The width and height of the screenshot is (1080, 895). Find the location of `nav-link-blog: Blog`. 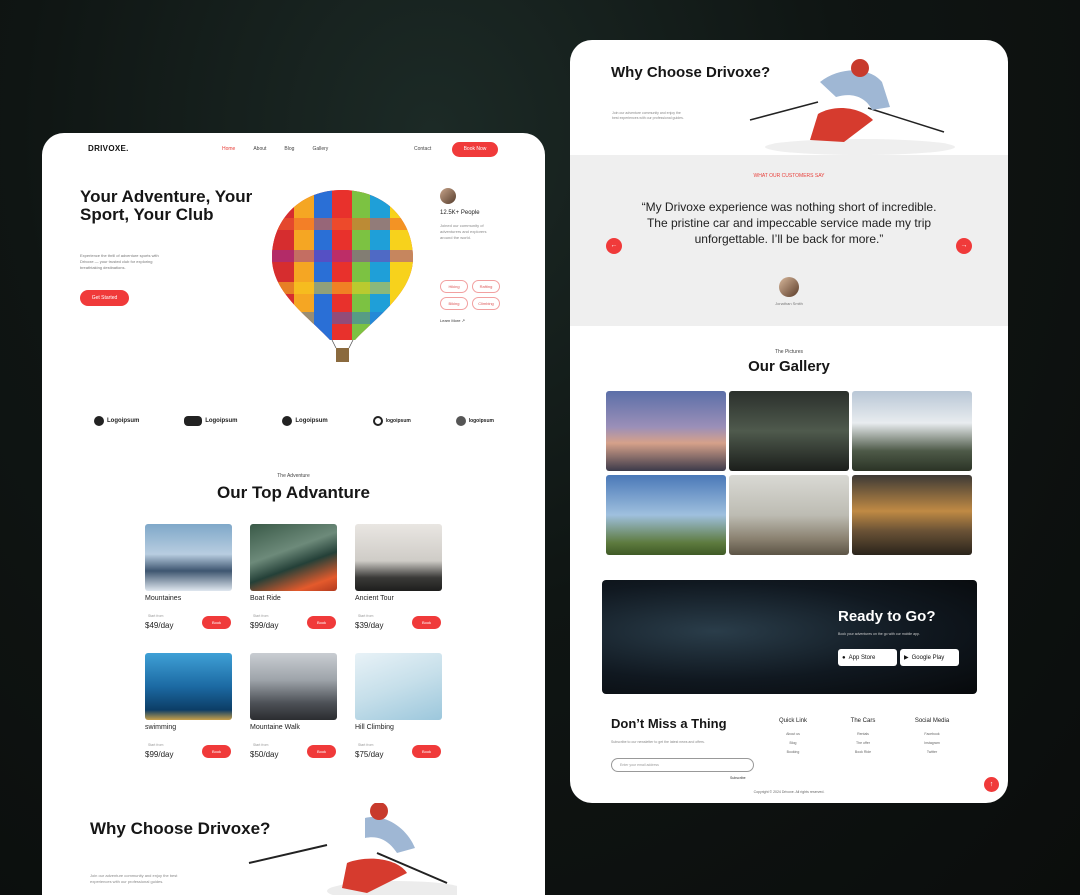

nav-link-blog: Blog is located at coordinates (289, 149).